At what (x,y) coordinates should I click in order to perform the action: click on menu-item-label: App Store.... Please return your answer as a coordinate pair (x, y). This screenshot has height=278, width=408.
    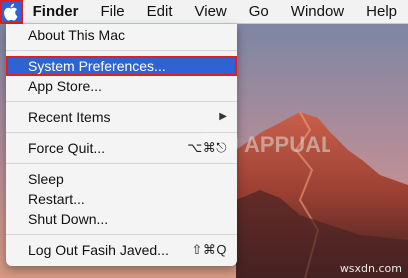
    Looking at the image, I should click on (65, 86).